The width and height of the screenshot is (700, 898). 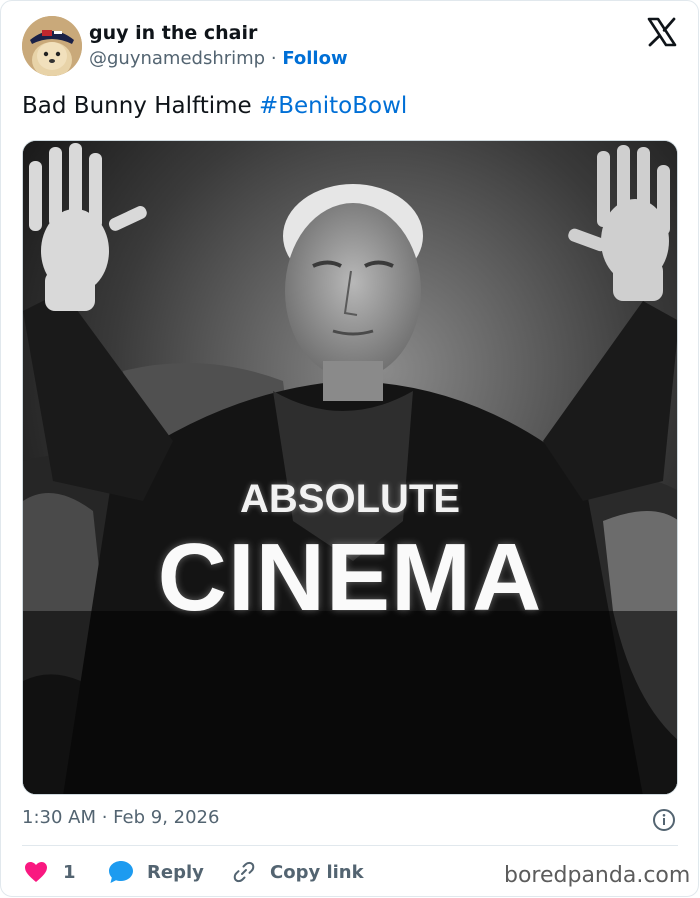 What do you see at coordinates (597, 875) in the screenshot?
I see `site-watermark: boredpanda.com` at bounding box center [597, 875].